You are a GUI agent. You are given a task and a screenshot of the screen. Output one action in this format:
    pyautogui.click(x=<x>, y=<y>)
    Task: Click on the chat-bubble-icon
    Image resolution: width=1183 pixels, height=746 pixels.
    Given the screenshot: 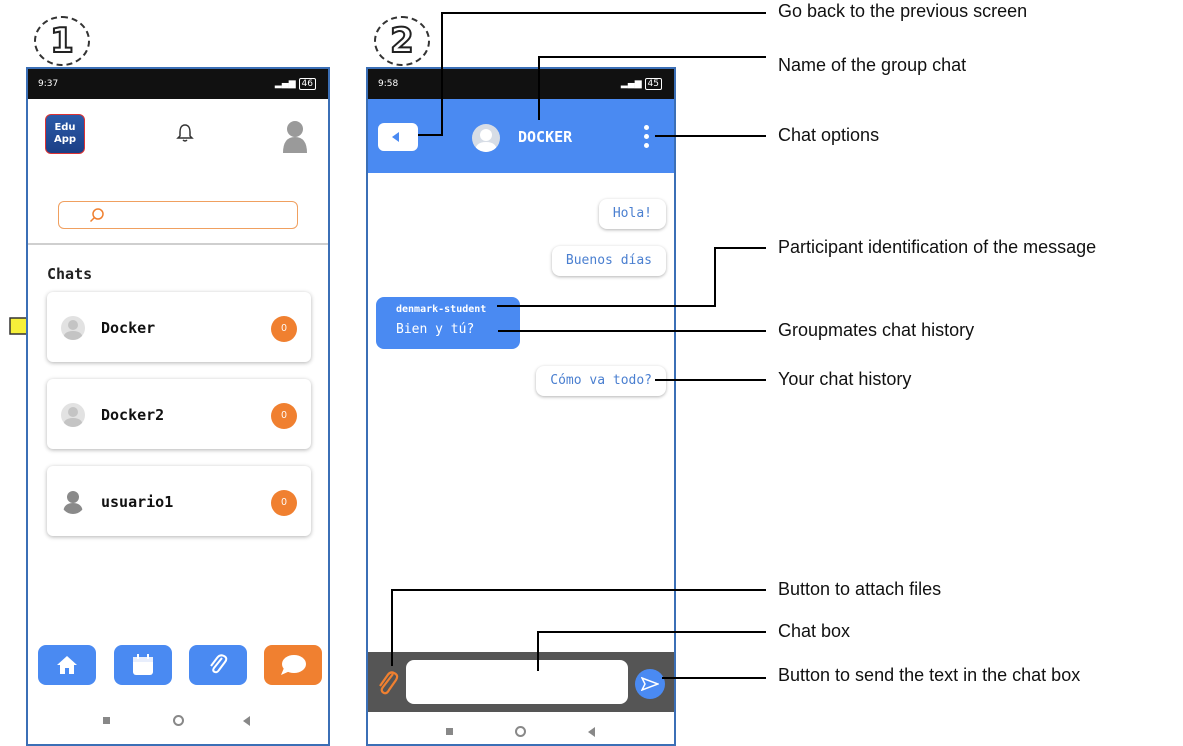 What is the action you would take?
    pyautogui.click(x=293, y=665)
    